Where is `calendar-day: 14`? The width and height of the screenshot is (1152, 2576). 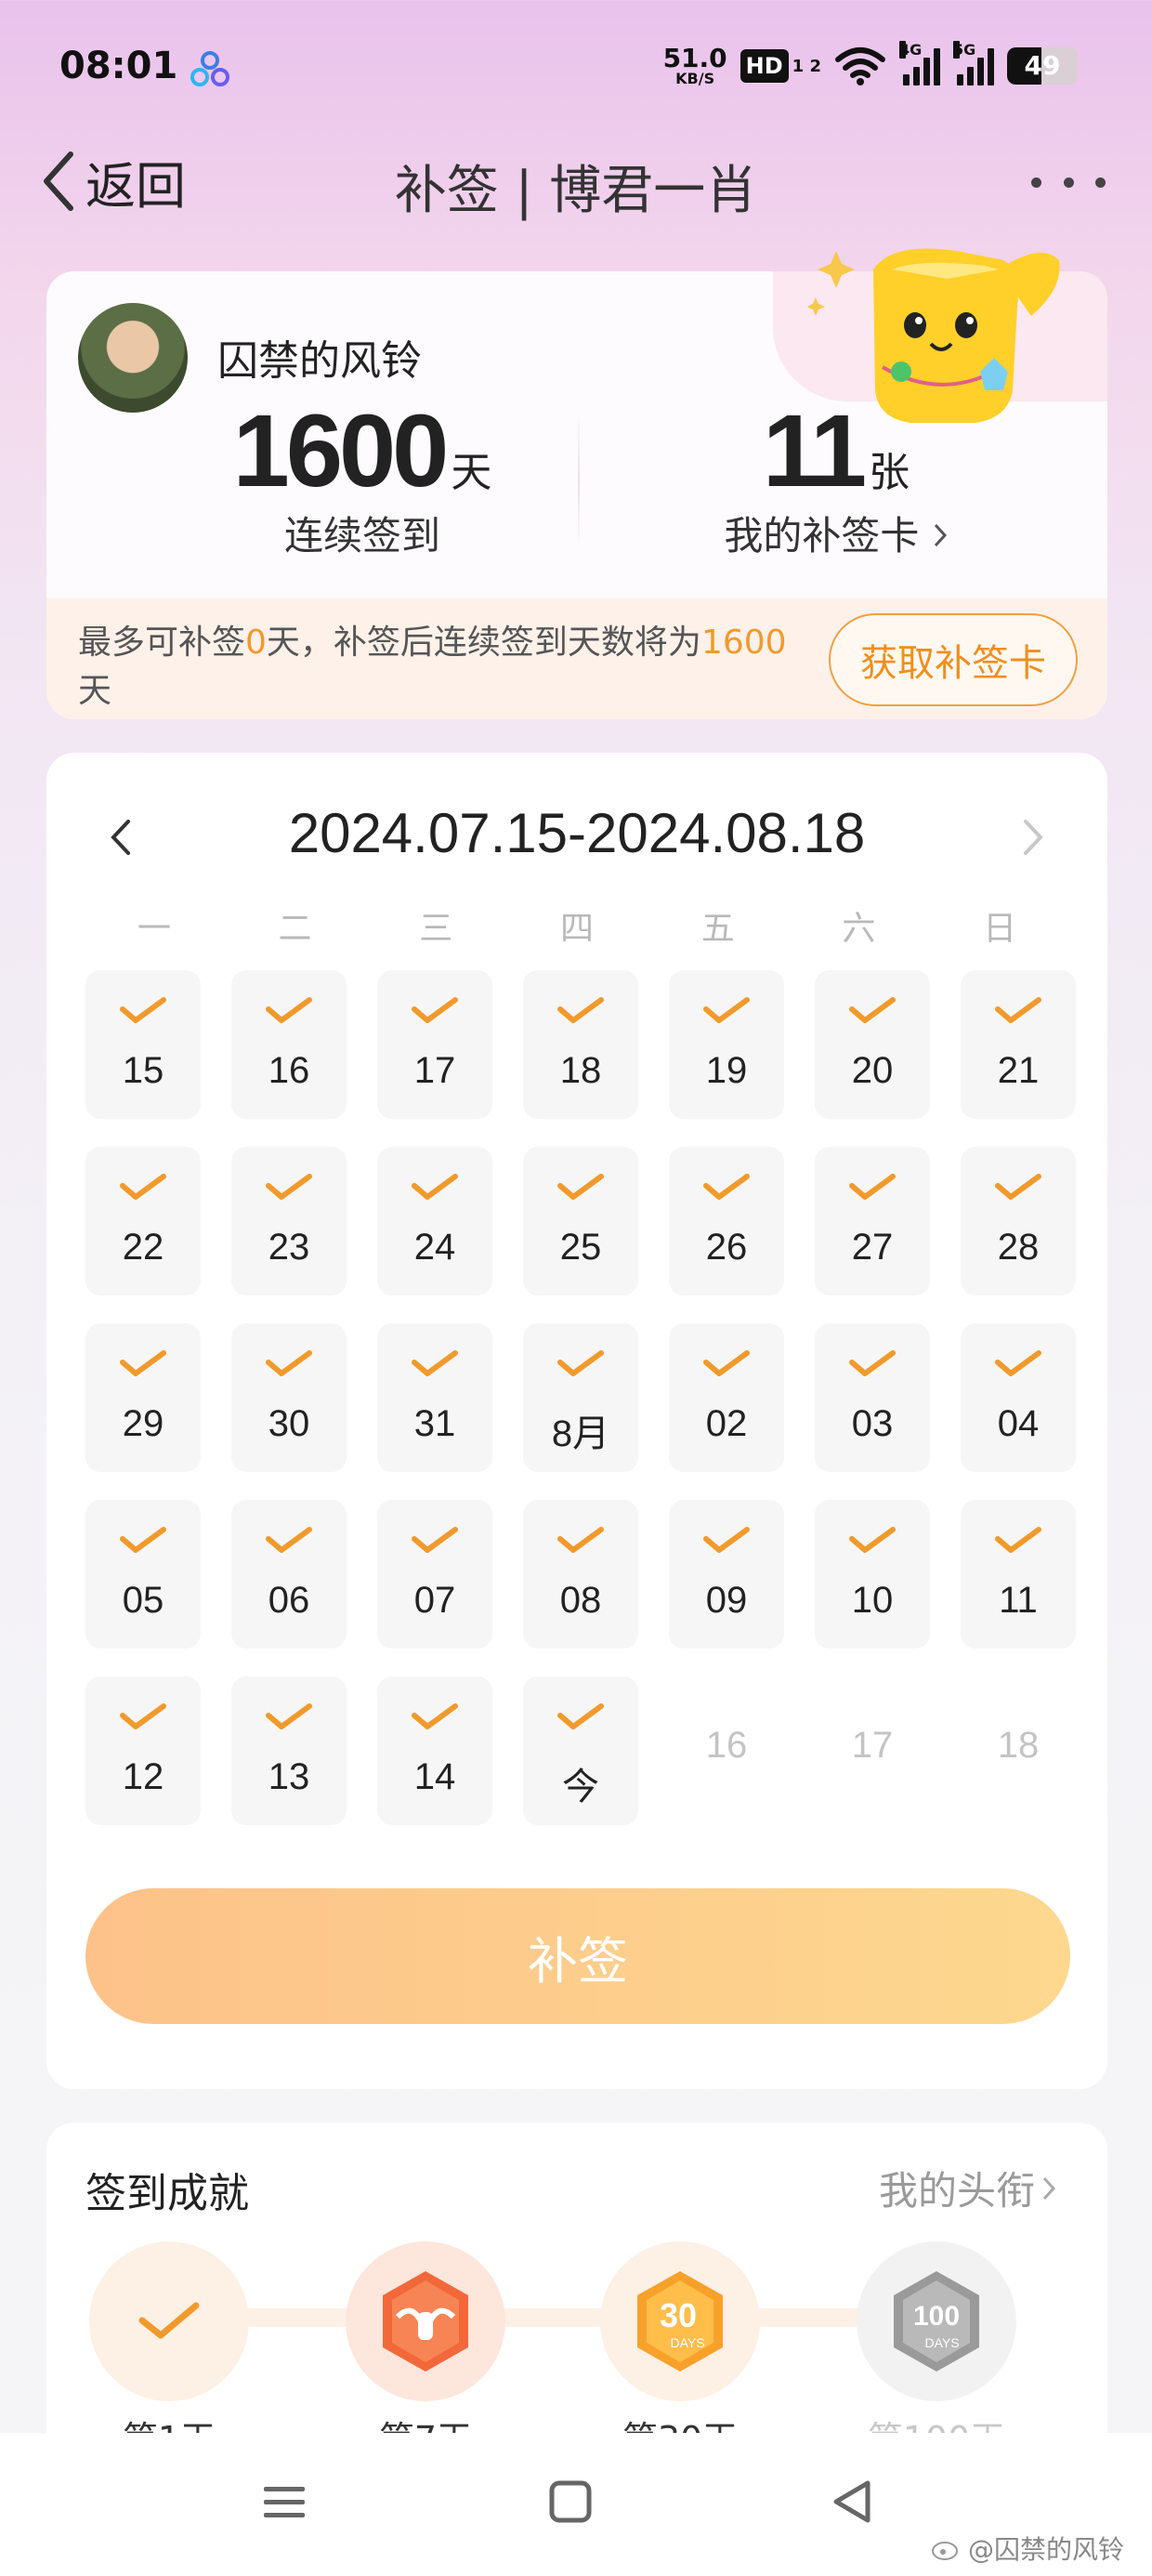 calendar-day: 14 is located at coordinates (434, 1750).